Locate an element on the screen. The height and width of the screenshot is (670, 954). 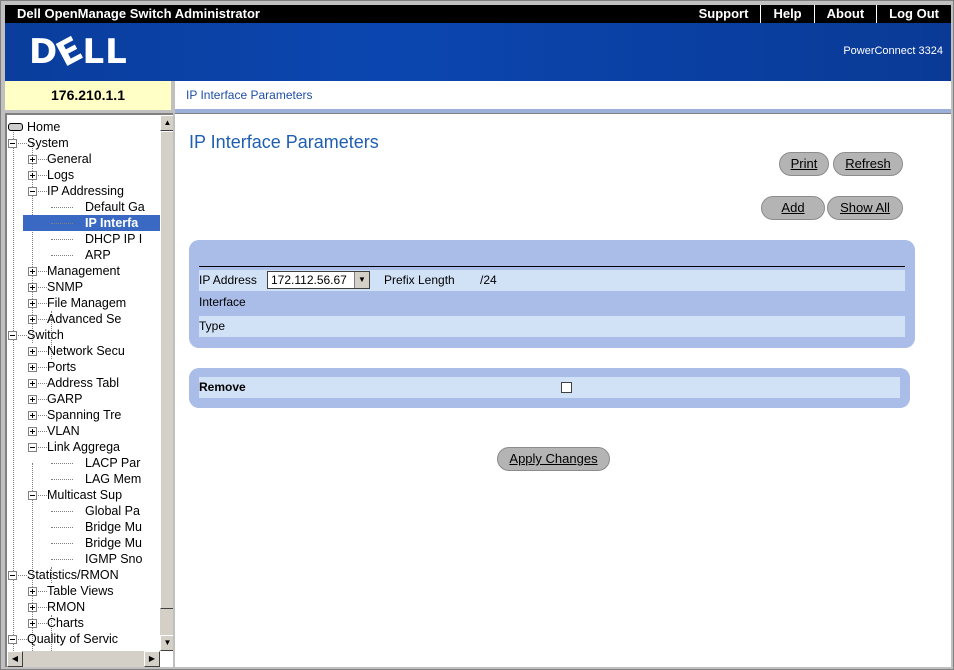
tree-vertical-scrollbar: ▲ ▼ is located at coordinates (166, 383).